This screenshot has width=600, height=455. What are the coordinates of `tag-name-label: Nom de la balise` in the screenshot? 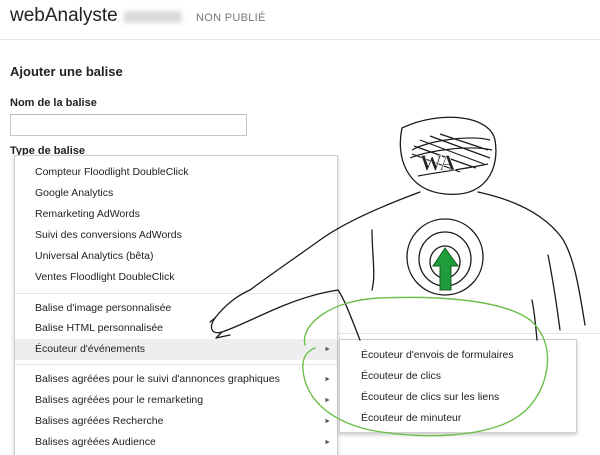 It's located at (53, 103).